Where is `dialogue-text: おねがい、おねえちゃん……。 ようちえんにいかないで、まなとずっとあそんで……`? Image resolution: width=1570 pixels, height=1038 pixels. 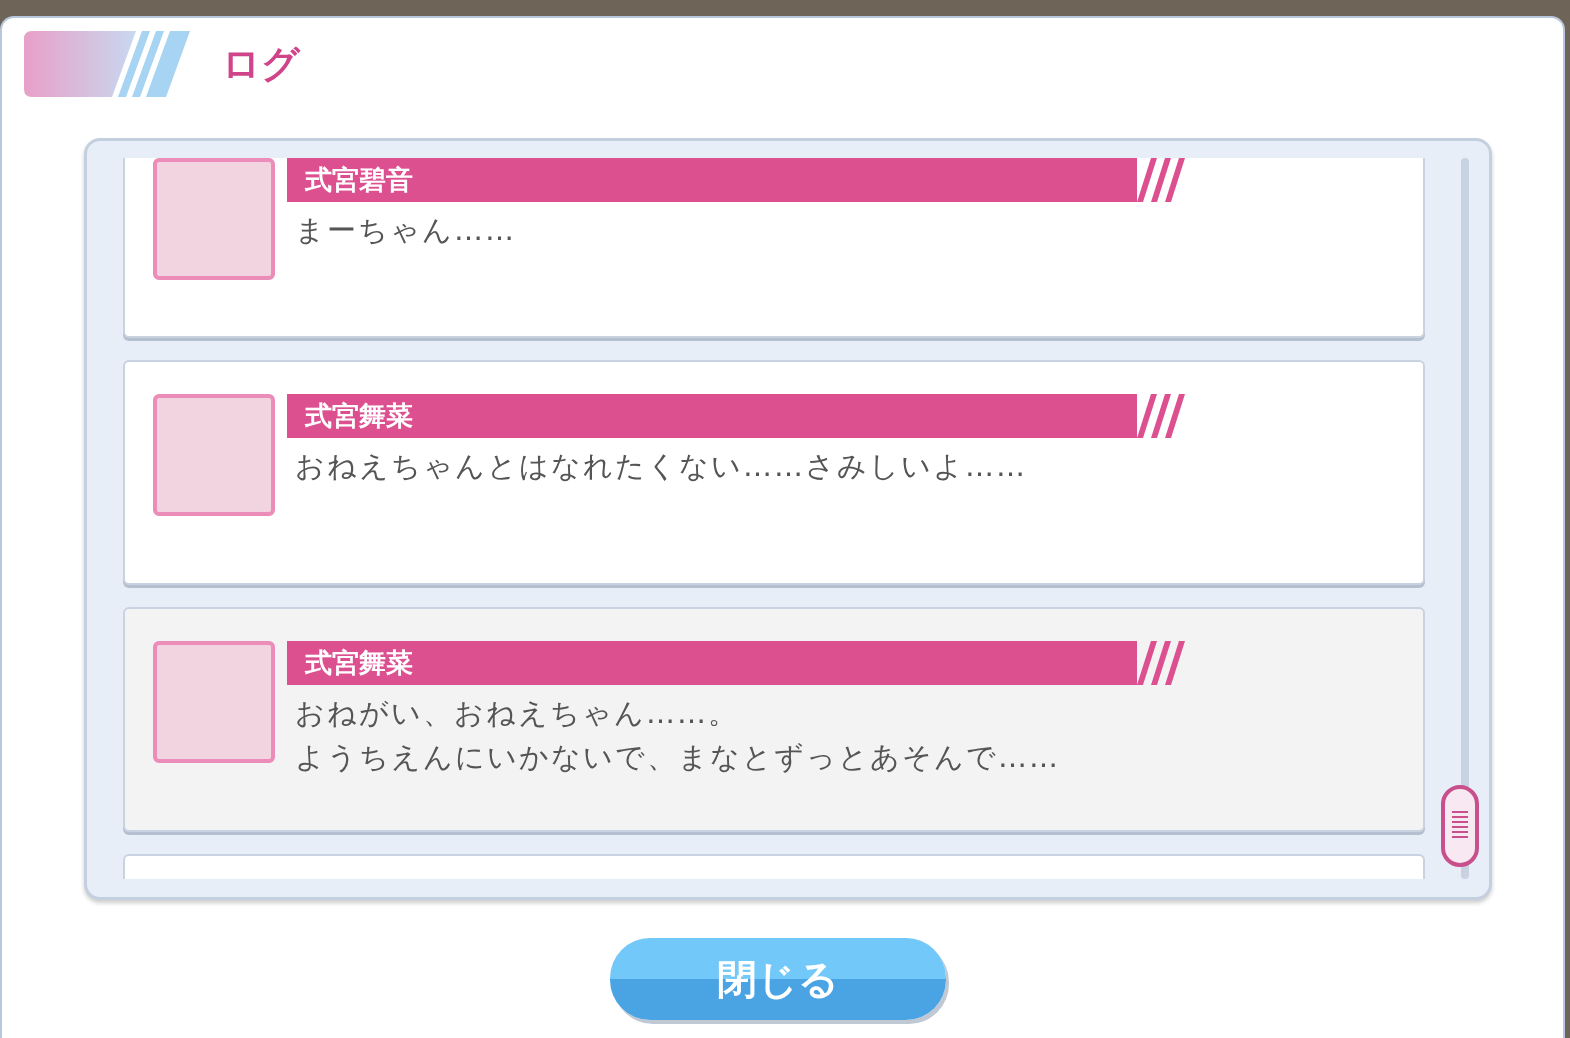
dialogue-text: おねがい、おねえちゃん……。 ようちえんにいかないで、まなとずっとあそんで…… is located at coordinates (677, 735).